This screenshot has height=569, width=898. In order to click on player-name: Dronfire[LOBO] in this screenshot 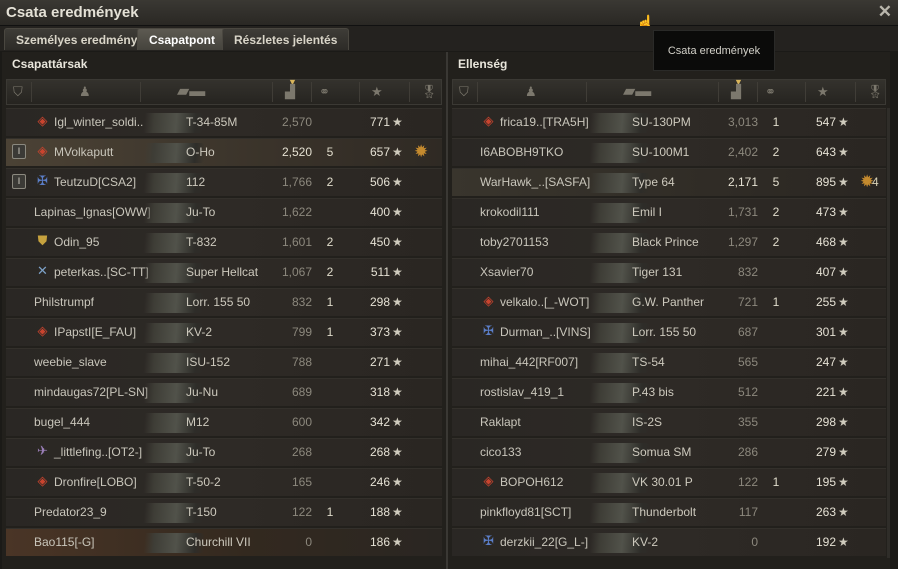, I will do `click(95, 482)`.